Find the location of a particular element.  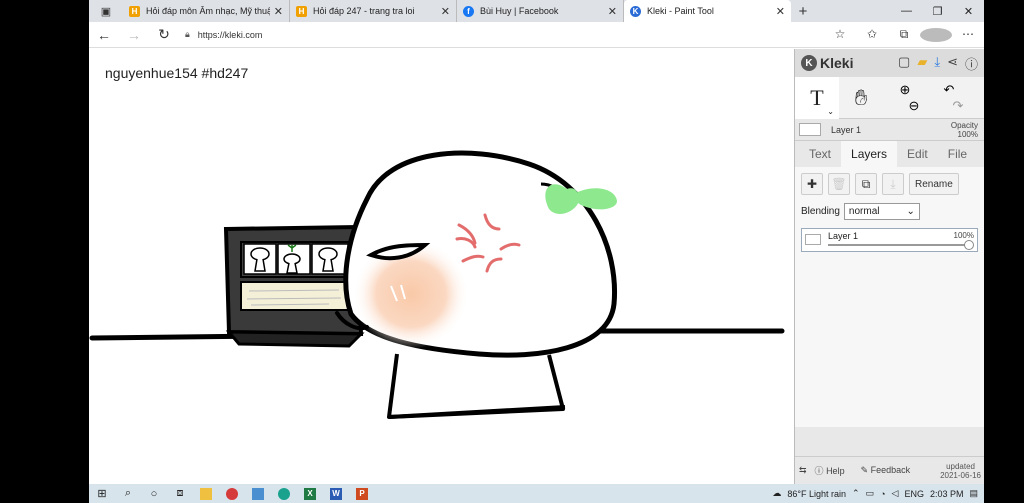

zoom-out-icon: ⊖ is located at coordinates (914, 106).